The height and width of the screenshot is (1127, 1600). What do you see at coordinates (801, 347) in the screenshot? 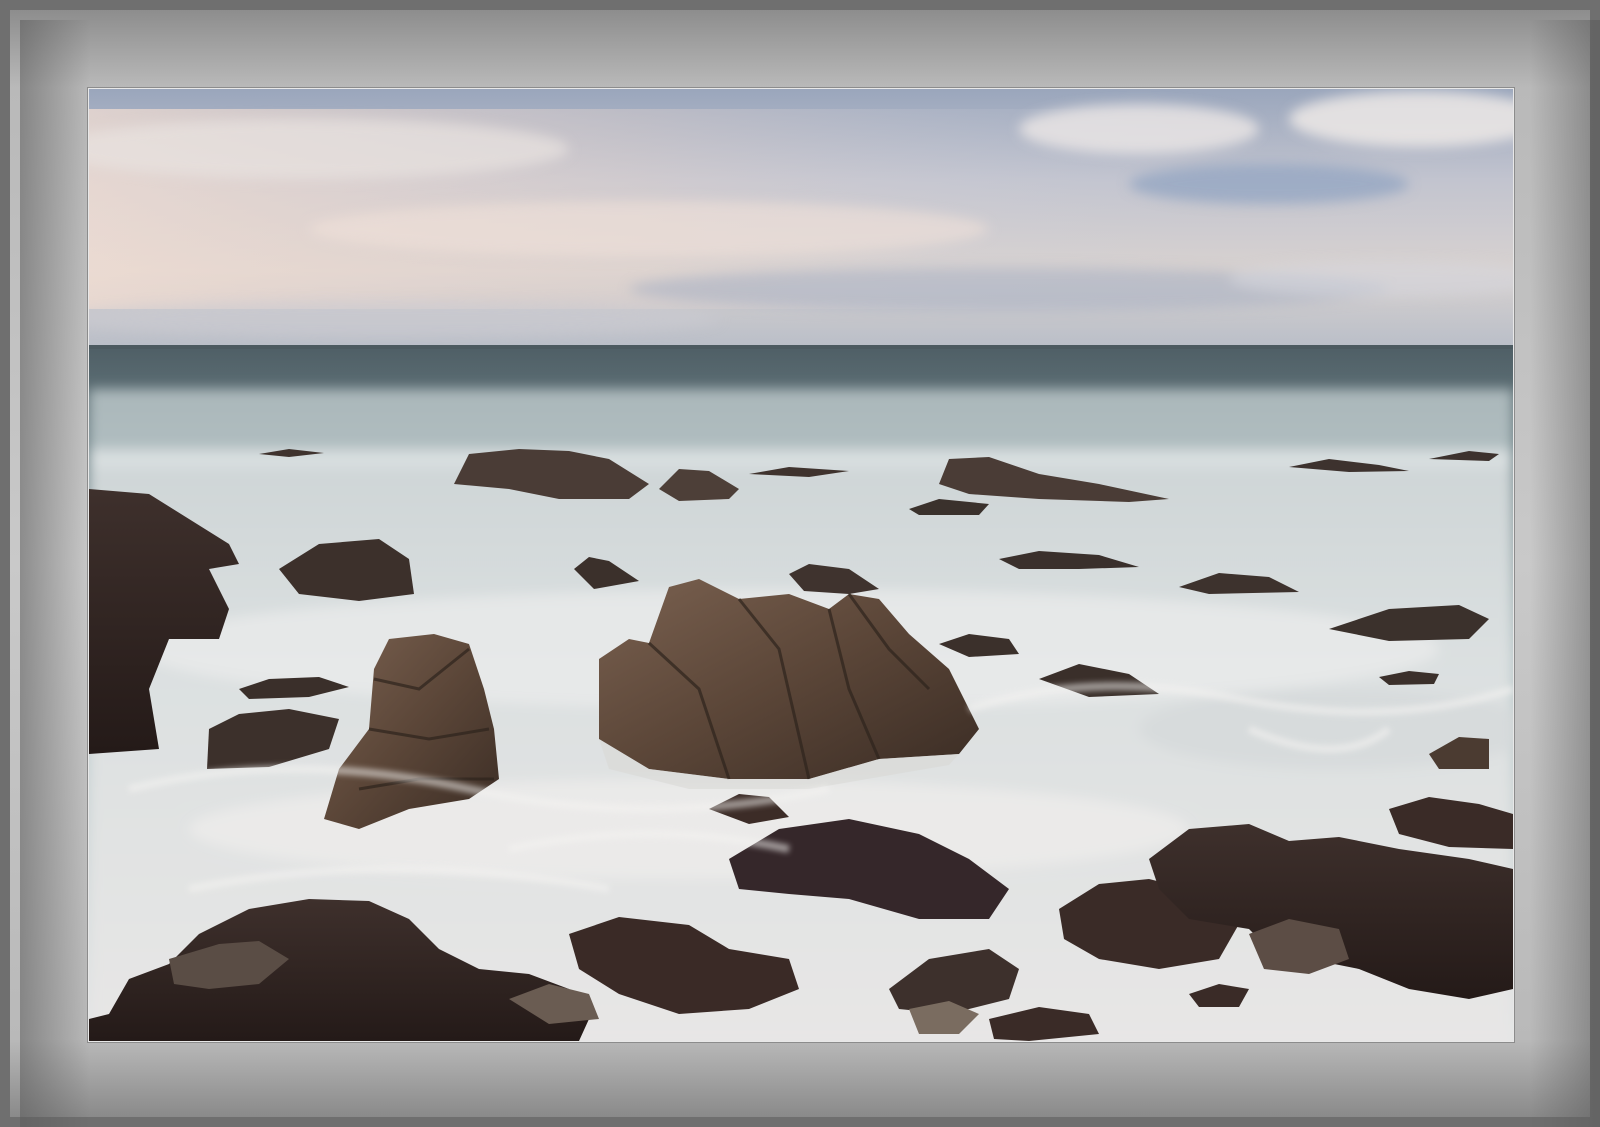
I see `horizon-line` at bounding box center [801, 347].